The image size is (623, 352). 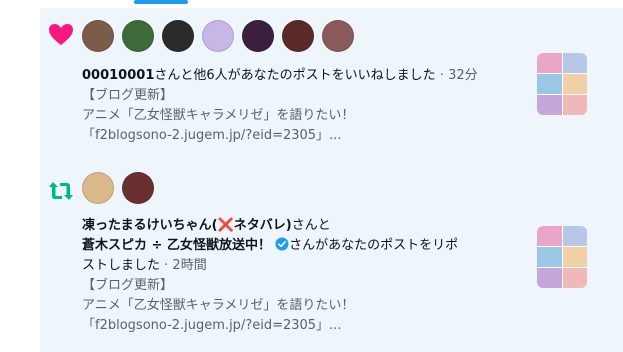 What do you see at coordinates (189, 265) in the screenshot?
I see `timestamp: 2時間` at bounding box center [189, 265].